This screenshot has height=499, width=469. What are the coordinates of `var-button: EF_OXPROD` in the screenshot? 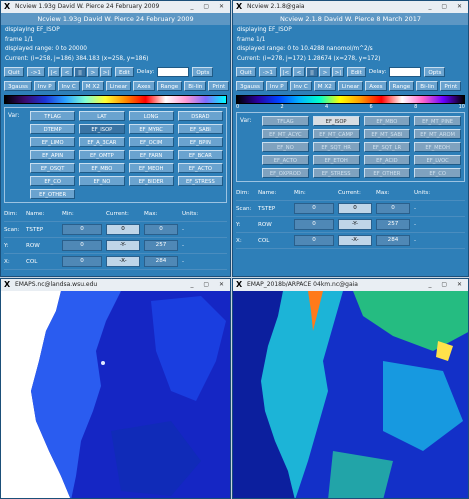 It's located at (285, 173).